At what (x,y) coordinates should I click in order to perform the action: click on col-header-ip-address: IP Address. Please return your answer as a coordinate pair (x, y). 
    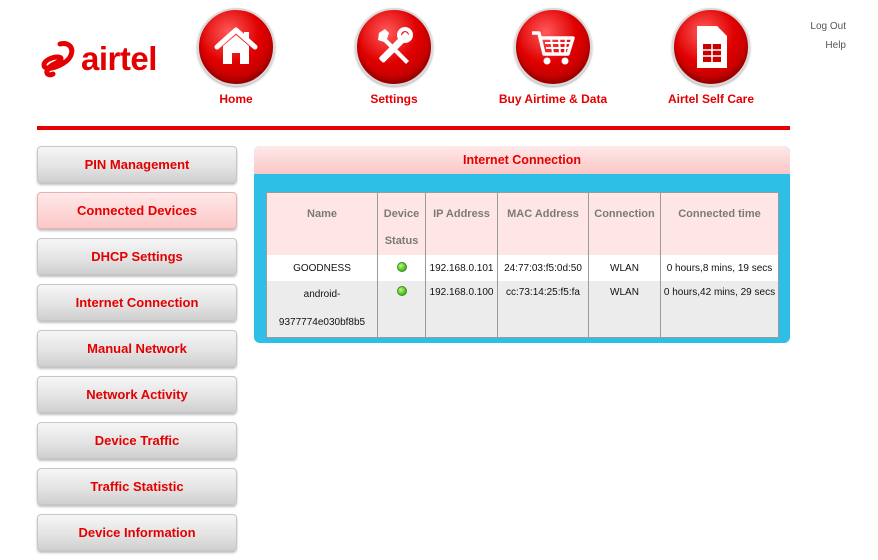
    Looking at the image, I should click on (461, 223).